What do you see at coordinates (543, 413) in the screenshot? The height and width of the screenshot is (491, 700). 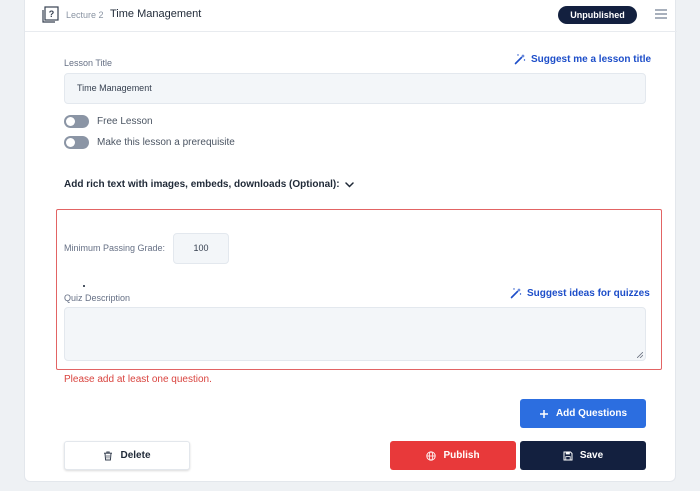 I see `plus-icon` at bounding box center [543, 413].